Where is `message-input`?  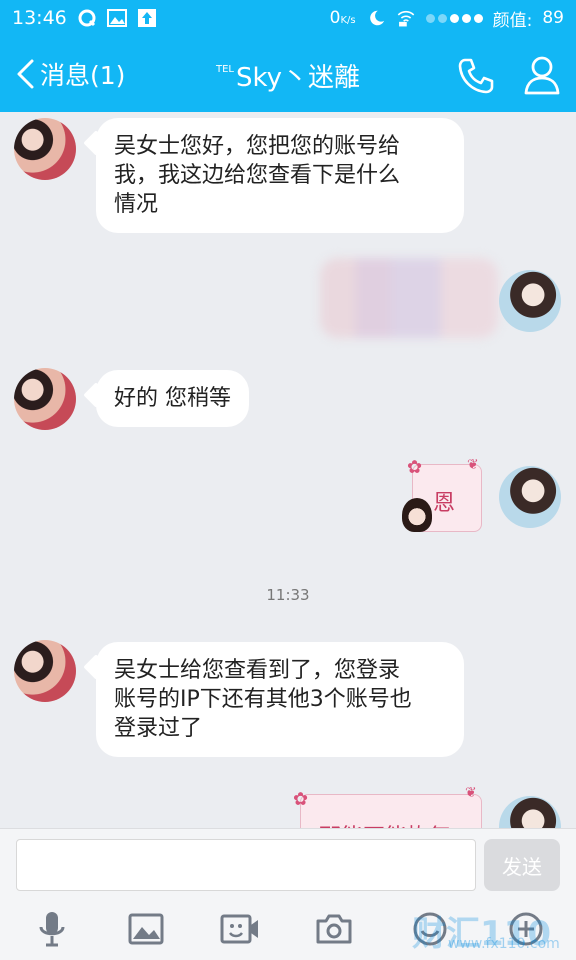 message-input is located at coordinates (246, 865).